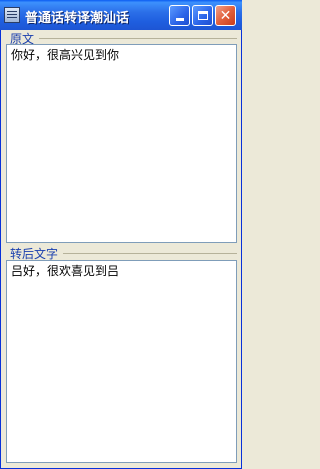 This screenshot has width=320, height=469. What do you see at coordinates (77, 18) in the screenshot?
I see `window-title: 普通话转译潮汕话` at bounding box center [77, 18].